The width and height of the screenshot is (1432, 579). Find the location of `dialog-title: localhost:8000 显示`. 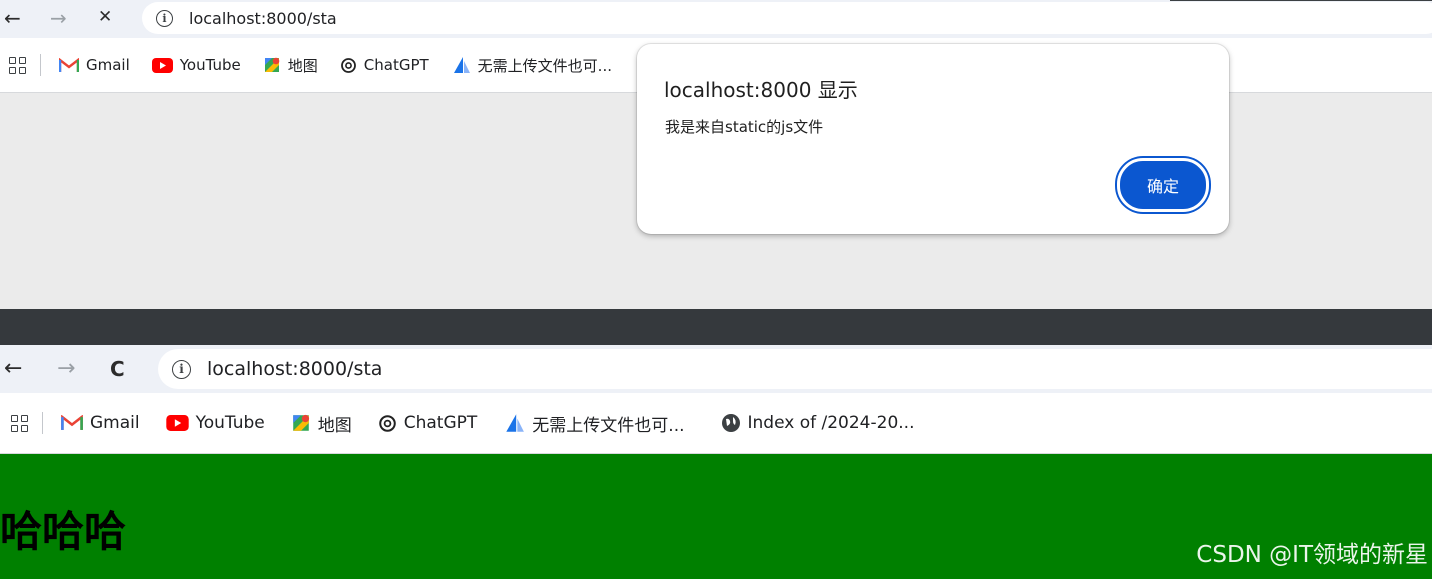

dialog-title: localhost:8000 显示 is located at coordinates (761, 90).